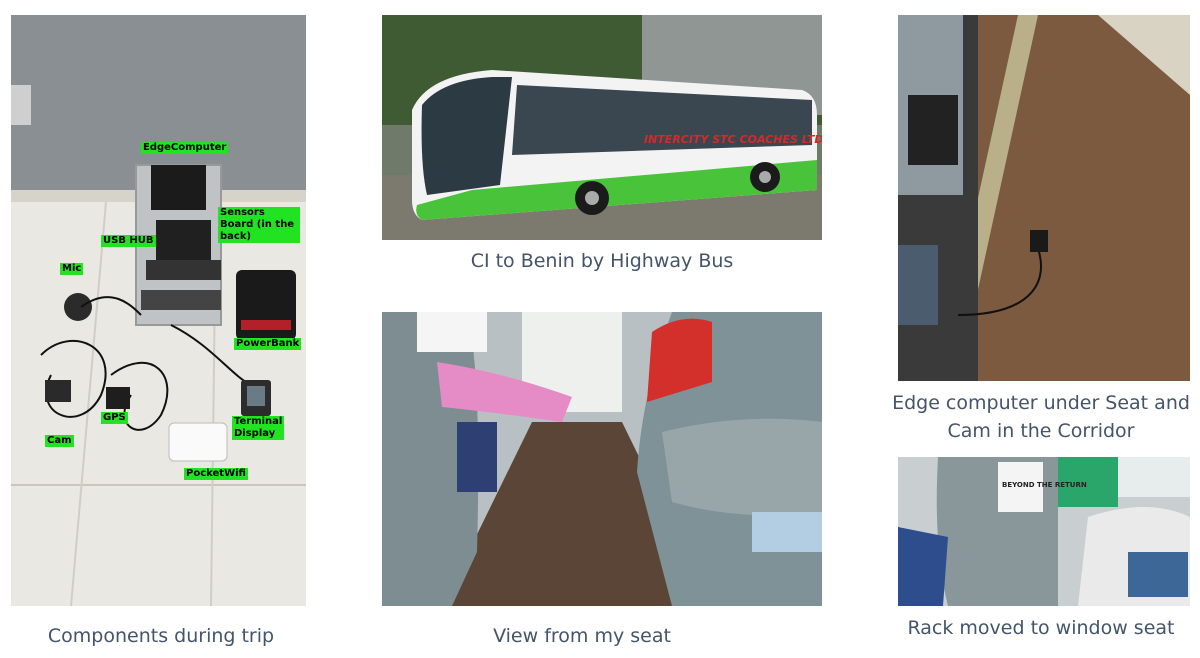 Image resolution: width=1200 pixels, height=658 pixels. Describe the element at coordinates (185, 148) in the screenshot. I see `label-edge-computer: EdgeComputer` at that location.